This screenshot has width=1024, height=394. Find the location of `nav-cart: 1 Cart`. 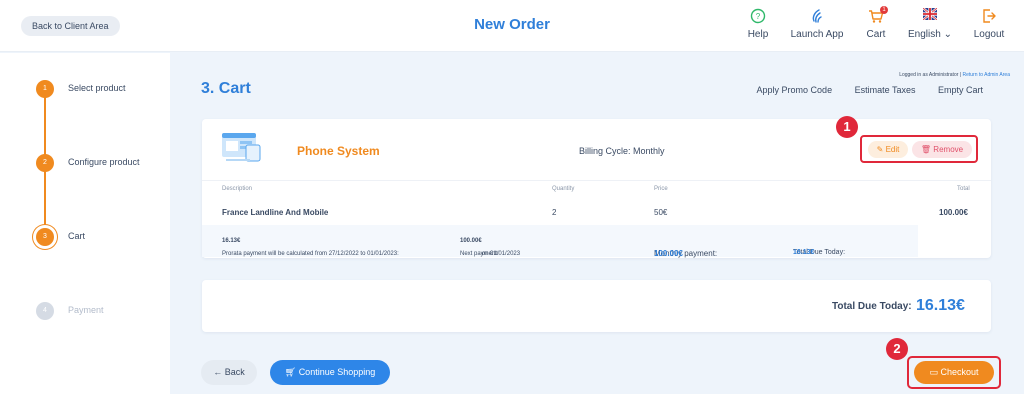

nav-cart: 1 Cart is located at coordinates (876, 25).